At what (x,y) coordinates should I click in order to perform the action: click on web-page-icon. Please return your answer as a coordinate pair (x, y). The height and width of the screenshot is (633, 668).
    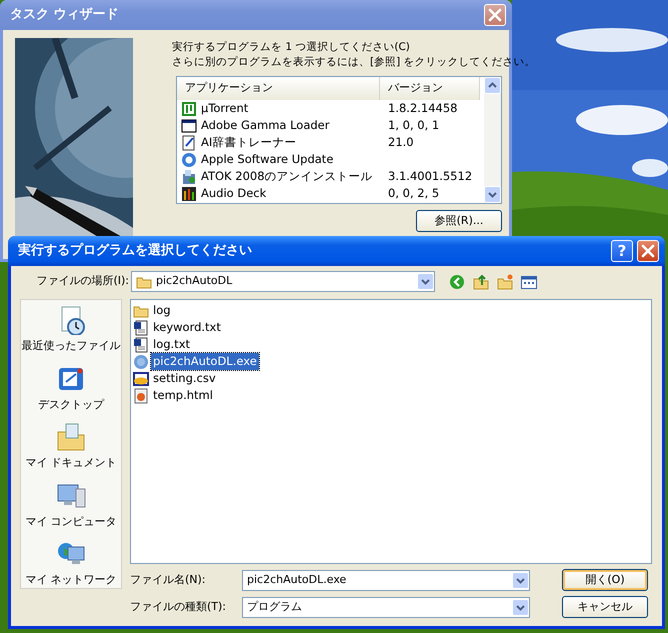
    Looking at the image, I should click on (141, 396).